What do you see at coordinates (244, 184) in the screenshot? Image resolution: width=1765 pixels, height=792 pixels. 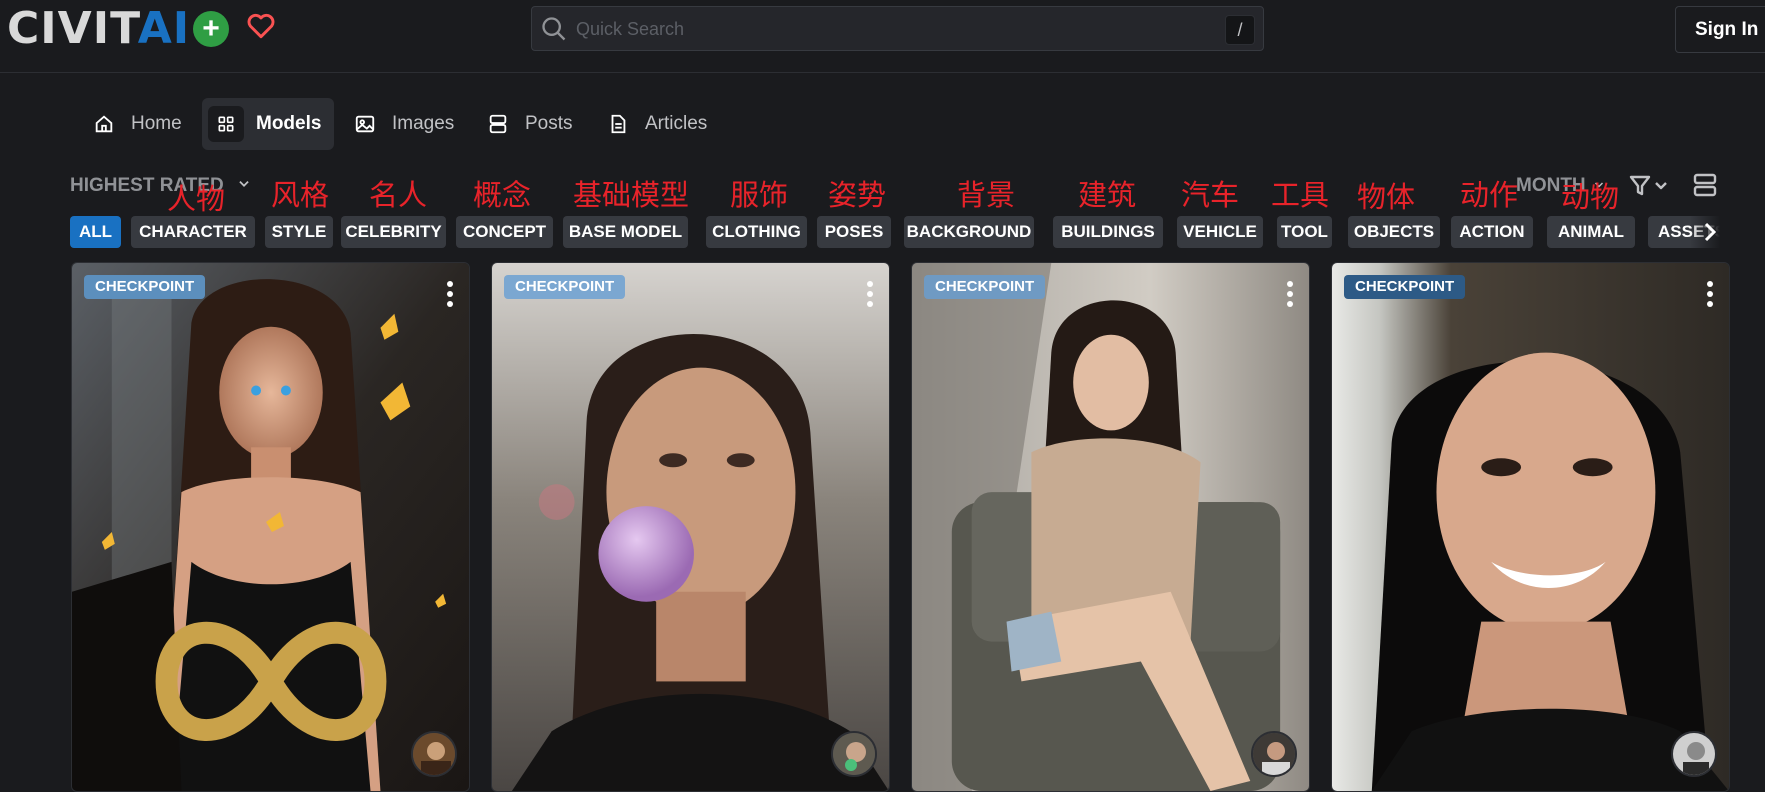 I see `chevron-down-icon` at bounding box center [244, 184].